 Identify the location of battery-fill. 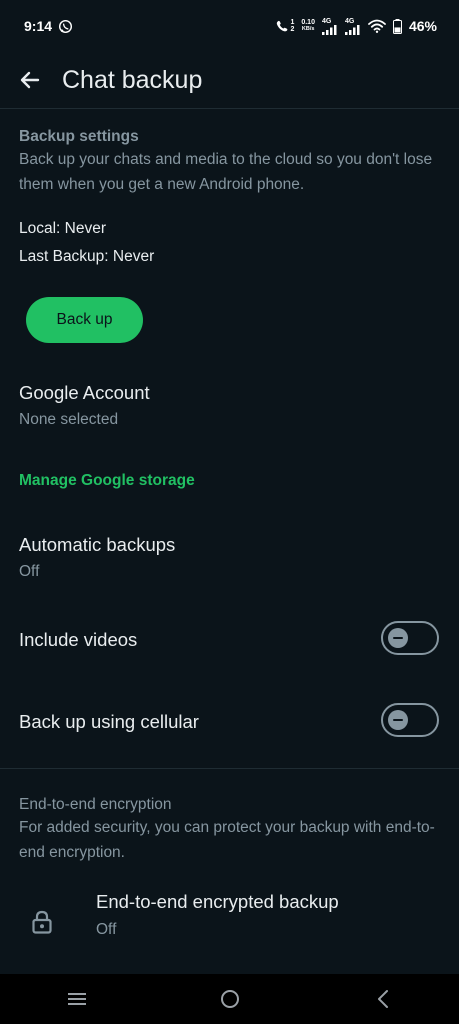
(397, 29).